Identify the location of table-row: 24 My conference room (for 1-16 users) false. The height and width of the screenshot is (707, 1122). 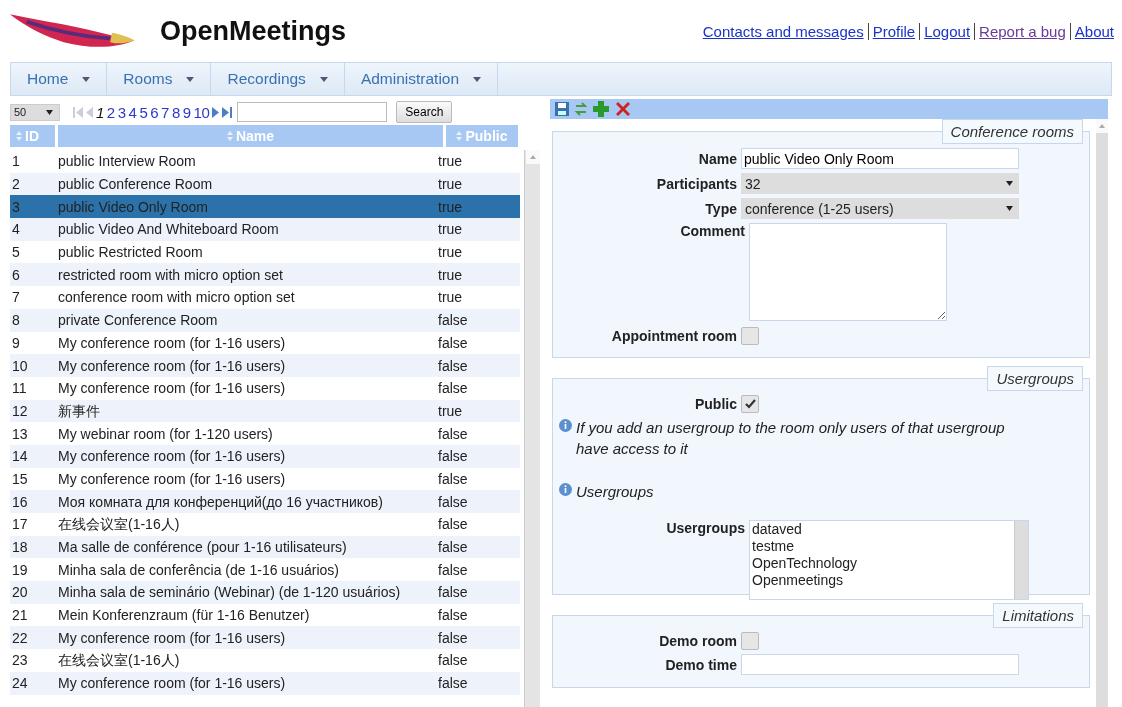
(265, 683).